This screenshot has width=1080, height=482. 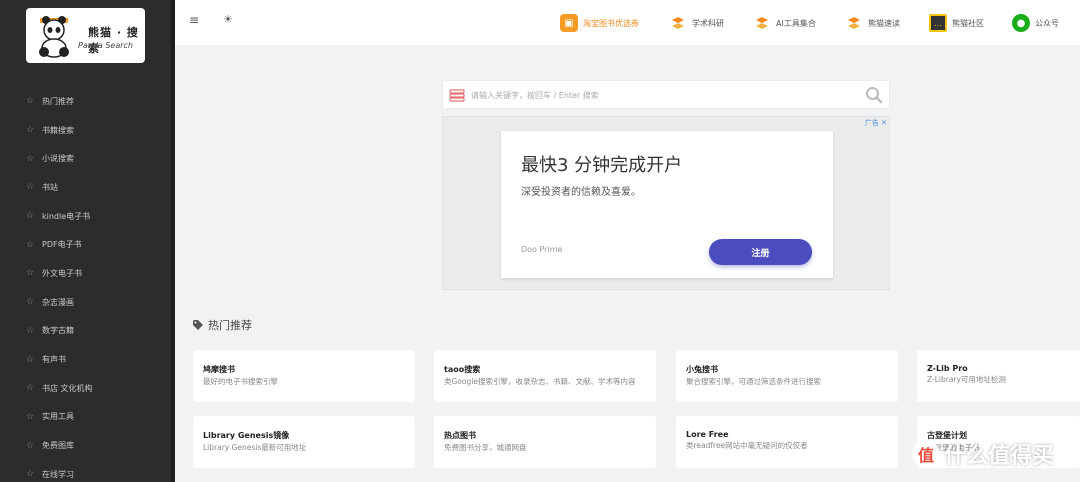 I want to click on sidebar-item-pdf: ☆ PDF电子书, so click(x=85, y=244).